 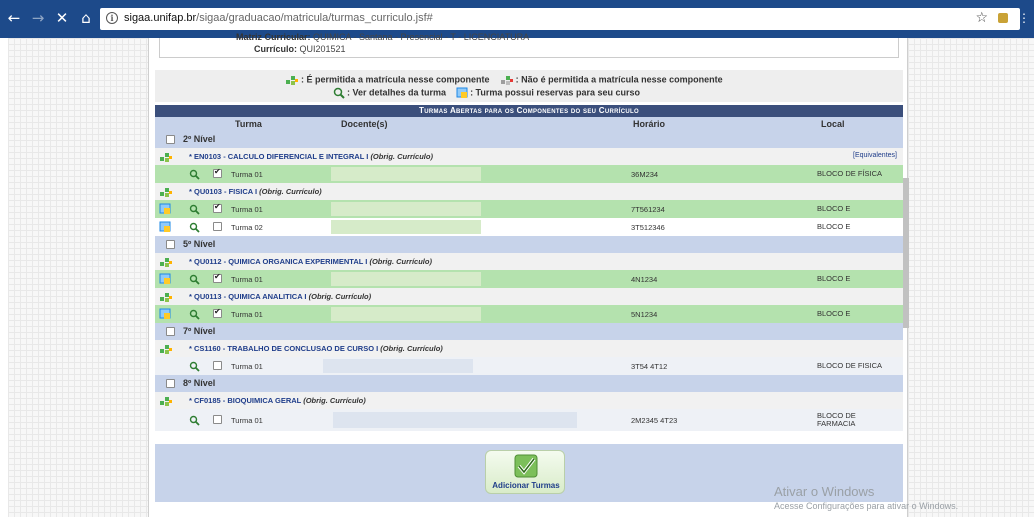 What do you see at coordinates (529, 383) in the screenshot?
I see `level-row: 8º Nível` at bounding box center [529, 383].